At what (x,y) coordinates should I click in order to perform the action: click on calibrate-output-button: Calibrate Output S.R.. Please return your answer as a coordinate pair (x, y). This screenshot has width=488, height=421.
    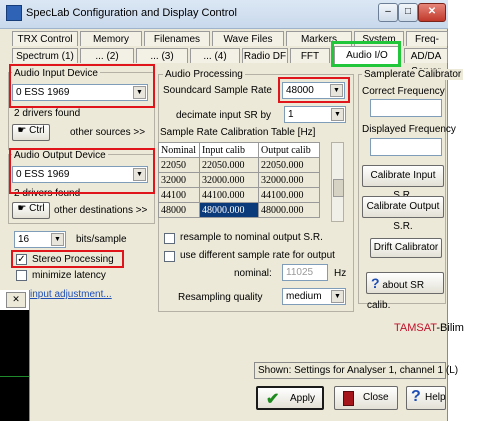
    Looking at the image, I should click on (403, 214).